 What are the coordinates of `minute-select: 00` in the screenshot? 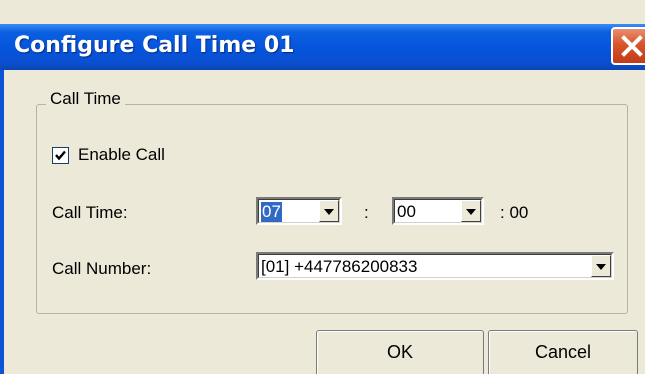 It's located at (438, 211).